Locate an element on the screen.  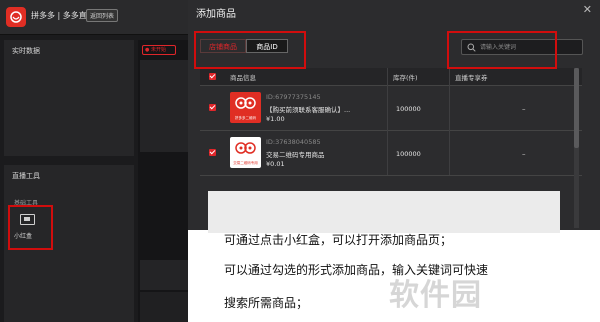
table-scrollbar is located at coordinates (576, 148).